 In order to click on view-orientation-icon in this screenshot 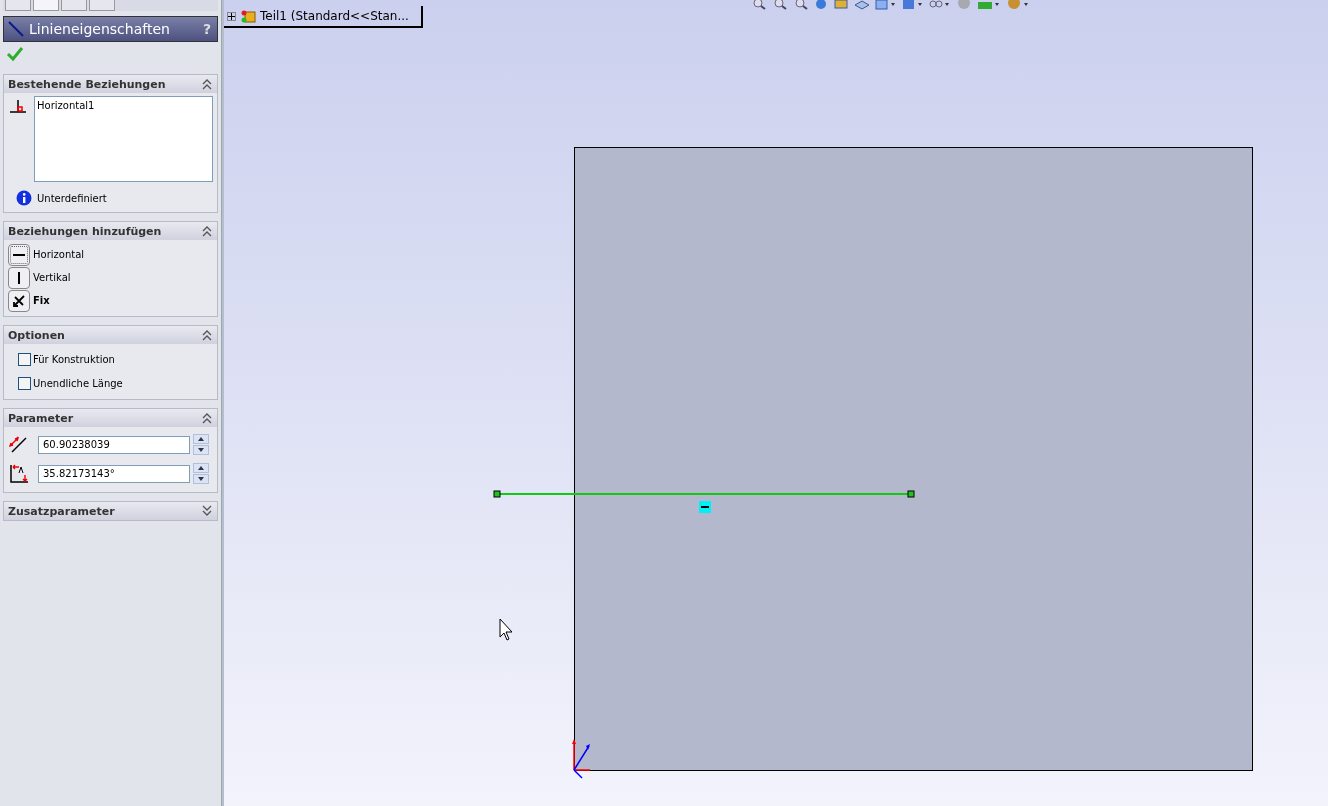, I will do `click(885, 5)`.